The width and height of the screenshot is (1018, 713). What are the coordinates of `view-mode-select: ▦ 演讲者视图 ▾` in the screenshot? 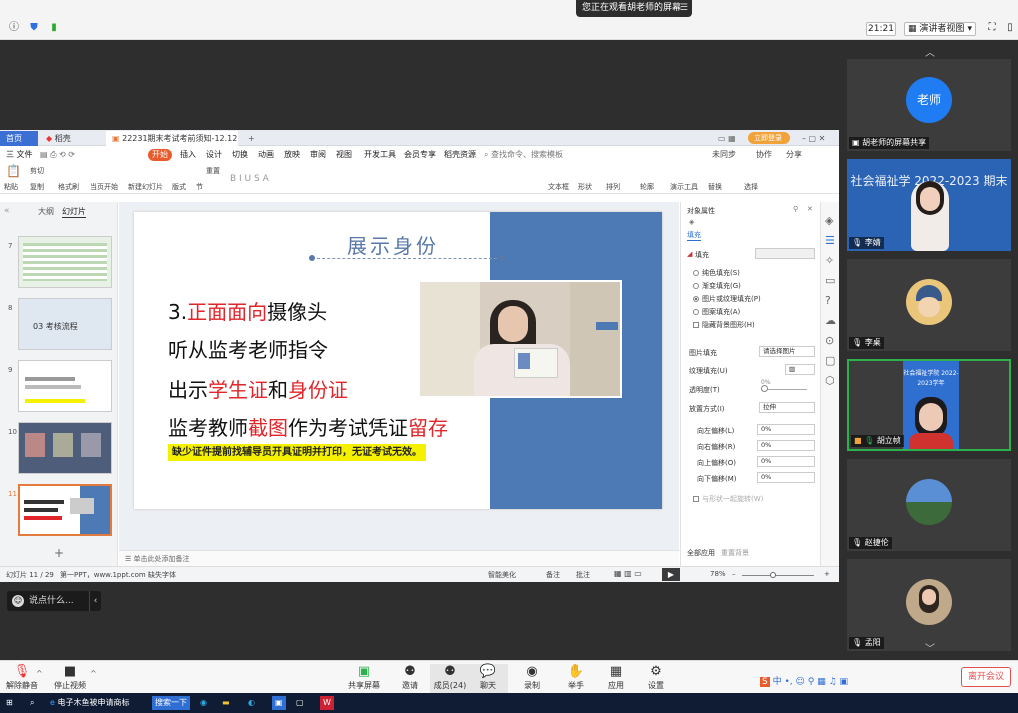 It's located at (940, 29).